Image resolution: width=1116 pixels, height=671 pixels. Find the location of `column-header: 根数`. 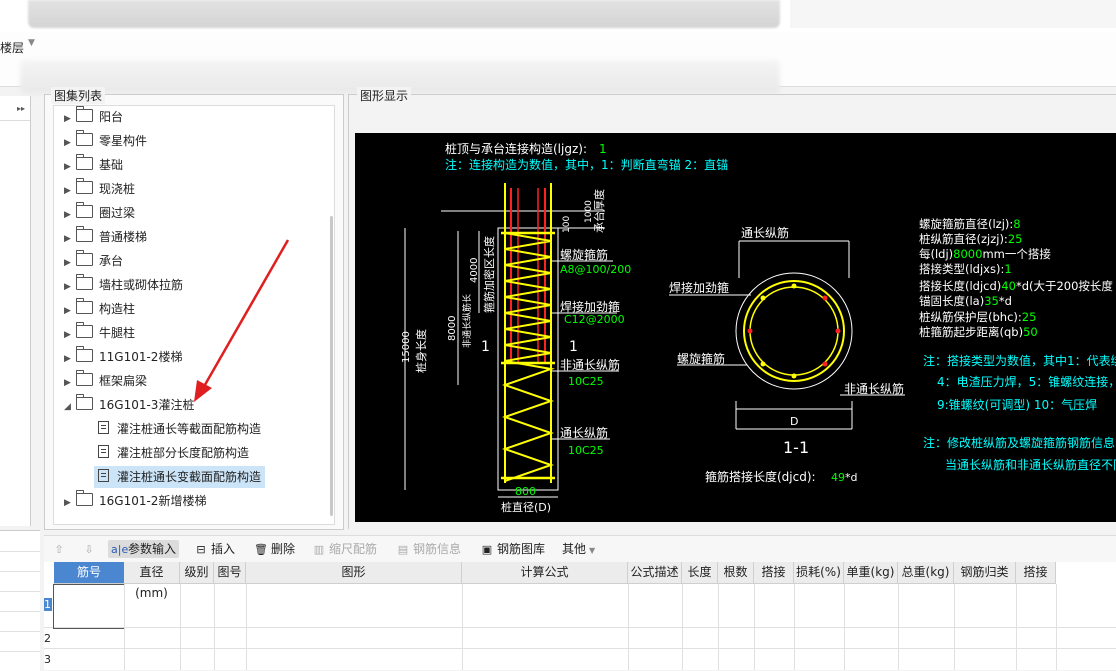

column-header: 根数 is located at coordinates (736, 573).